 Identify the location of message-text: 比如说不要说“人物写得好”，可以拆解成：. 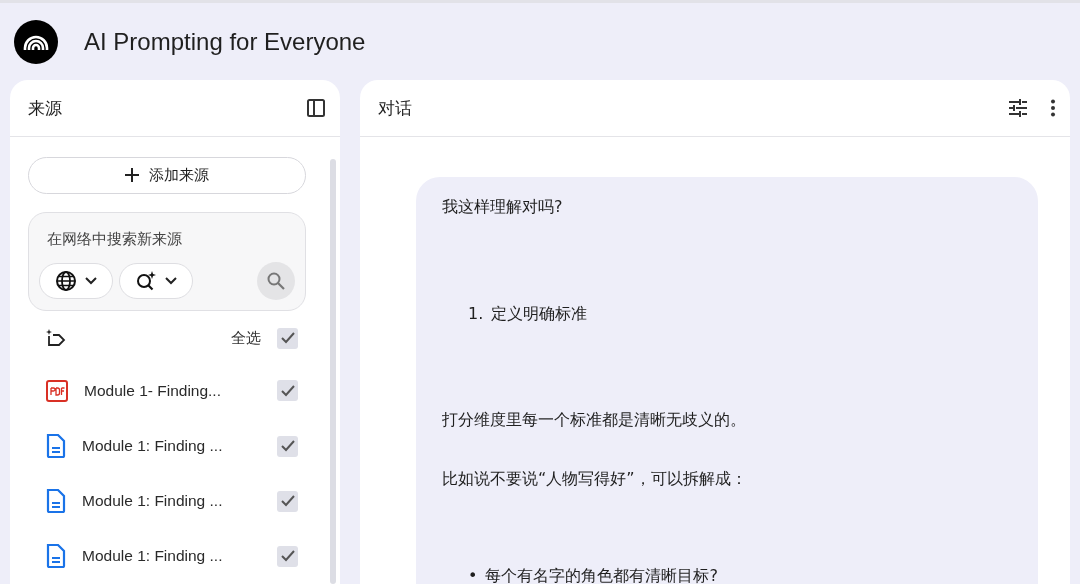
(594, 479).